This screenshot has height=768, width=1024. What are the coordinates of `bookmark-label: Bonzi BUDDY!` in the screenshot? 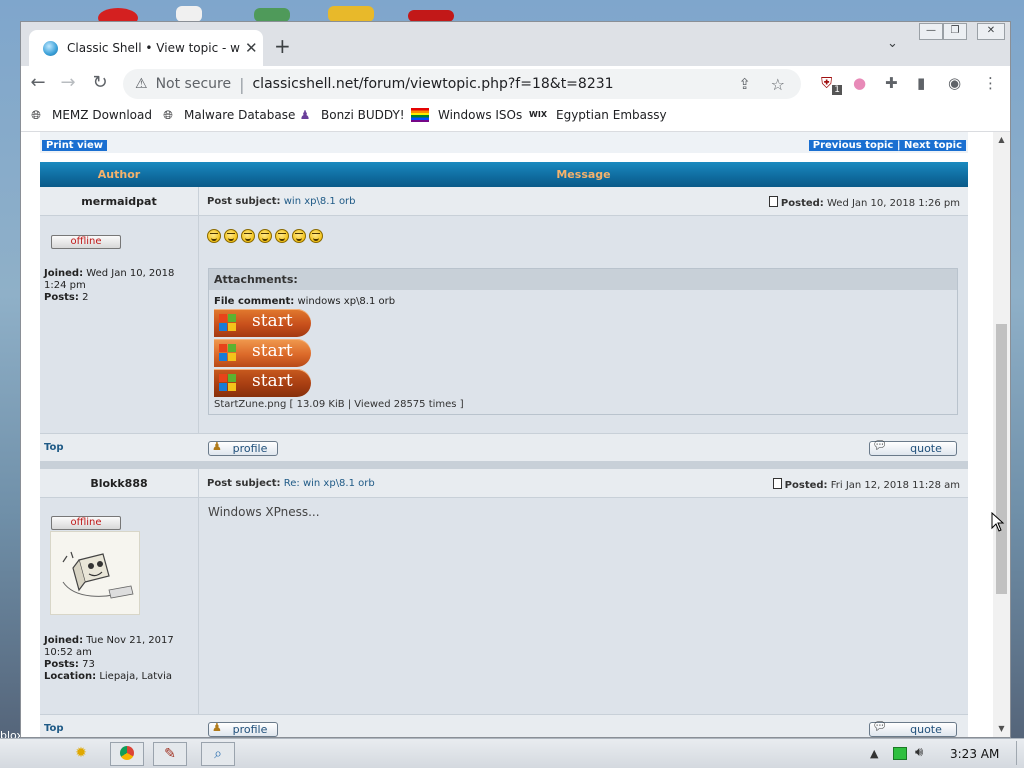 It's located at (363, 115).